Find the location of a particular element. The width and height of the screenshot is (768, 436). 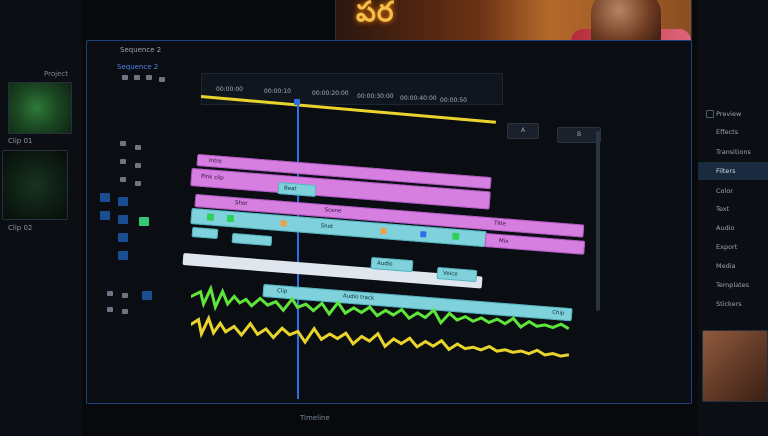

clip-label: Intro is located at coordinates (215, 161).